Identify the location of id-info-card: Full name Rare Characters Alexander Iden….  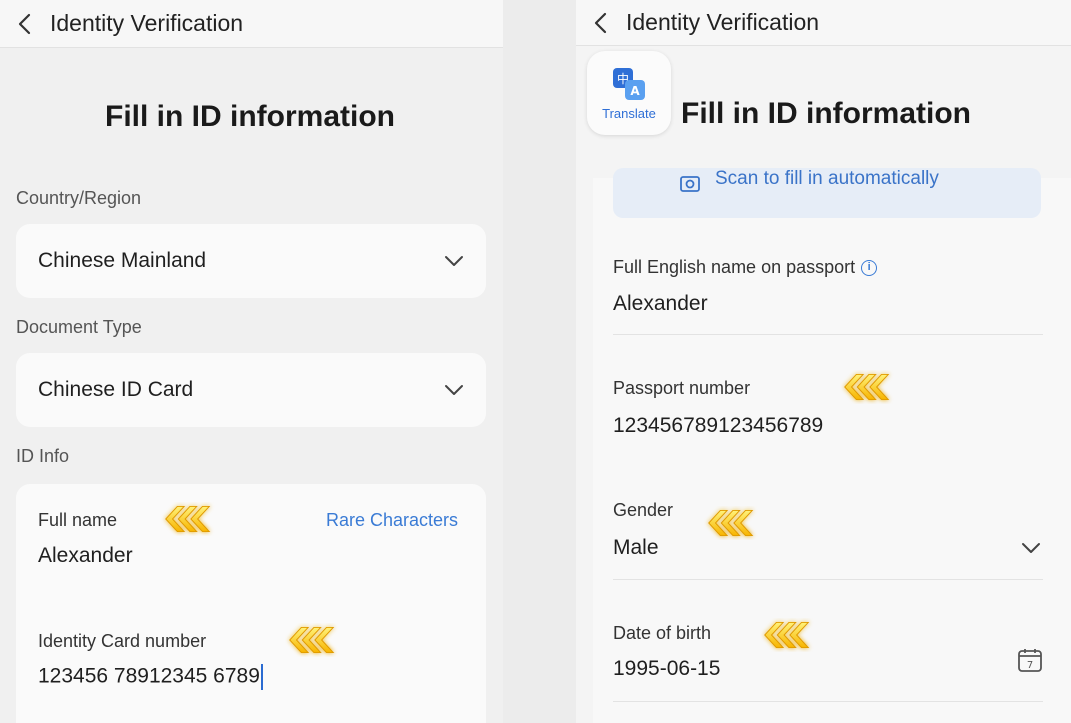
(251, 603).